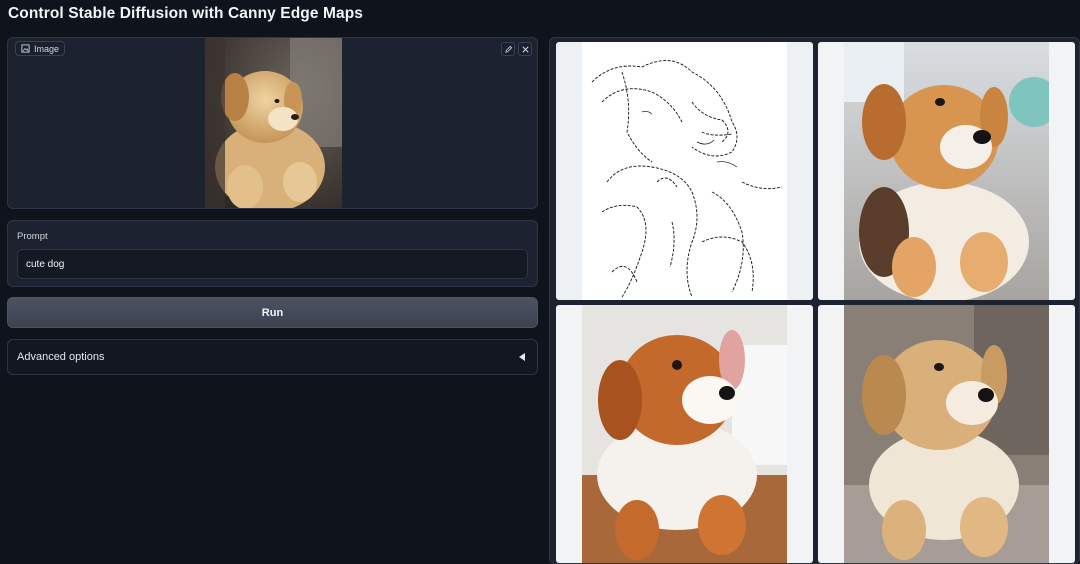 The image size is (1080, 564). I want to click on clear-image-button, so click(525, 49).